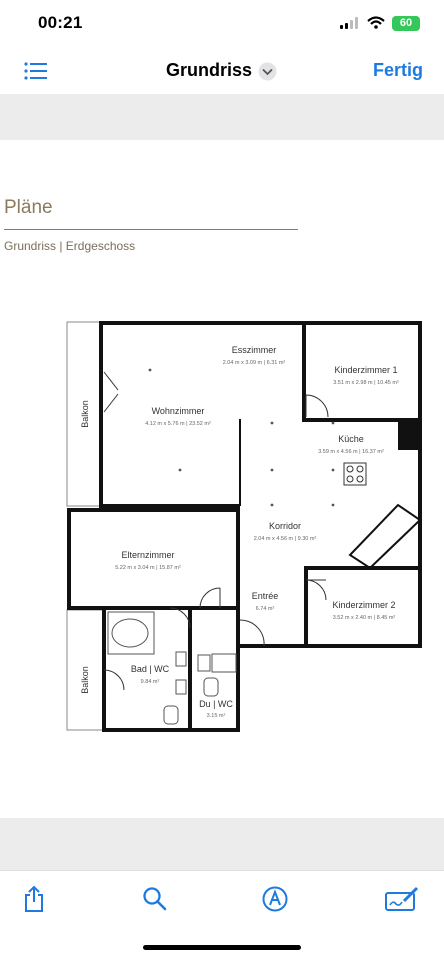 This screenshot has height=961, width=444. Describe the element at coordinates (366, 383) in the screenshot. I see `room-dims-kinderzimmer-1: 3.51 m x 2.98 m | 10.45 m²` at that location.